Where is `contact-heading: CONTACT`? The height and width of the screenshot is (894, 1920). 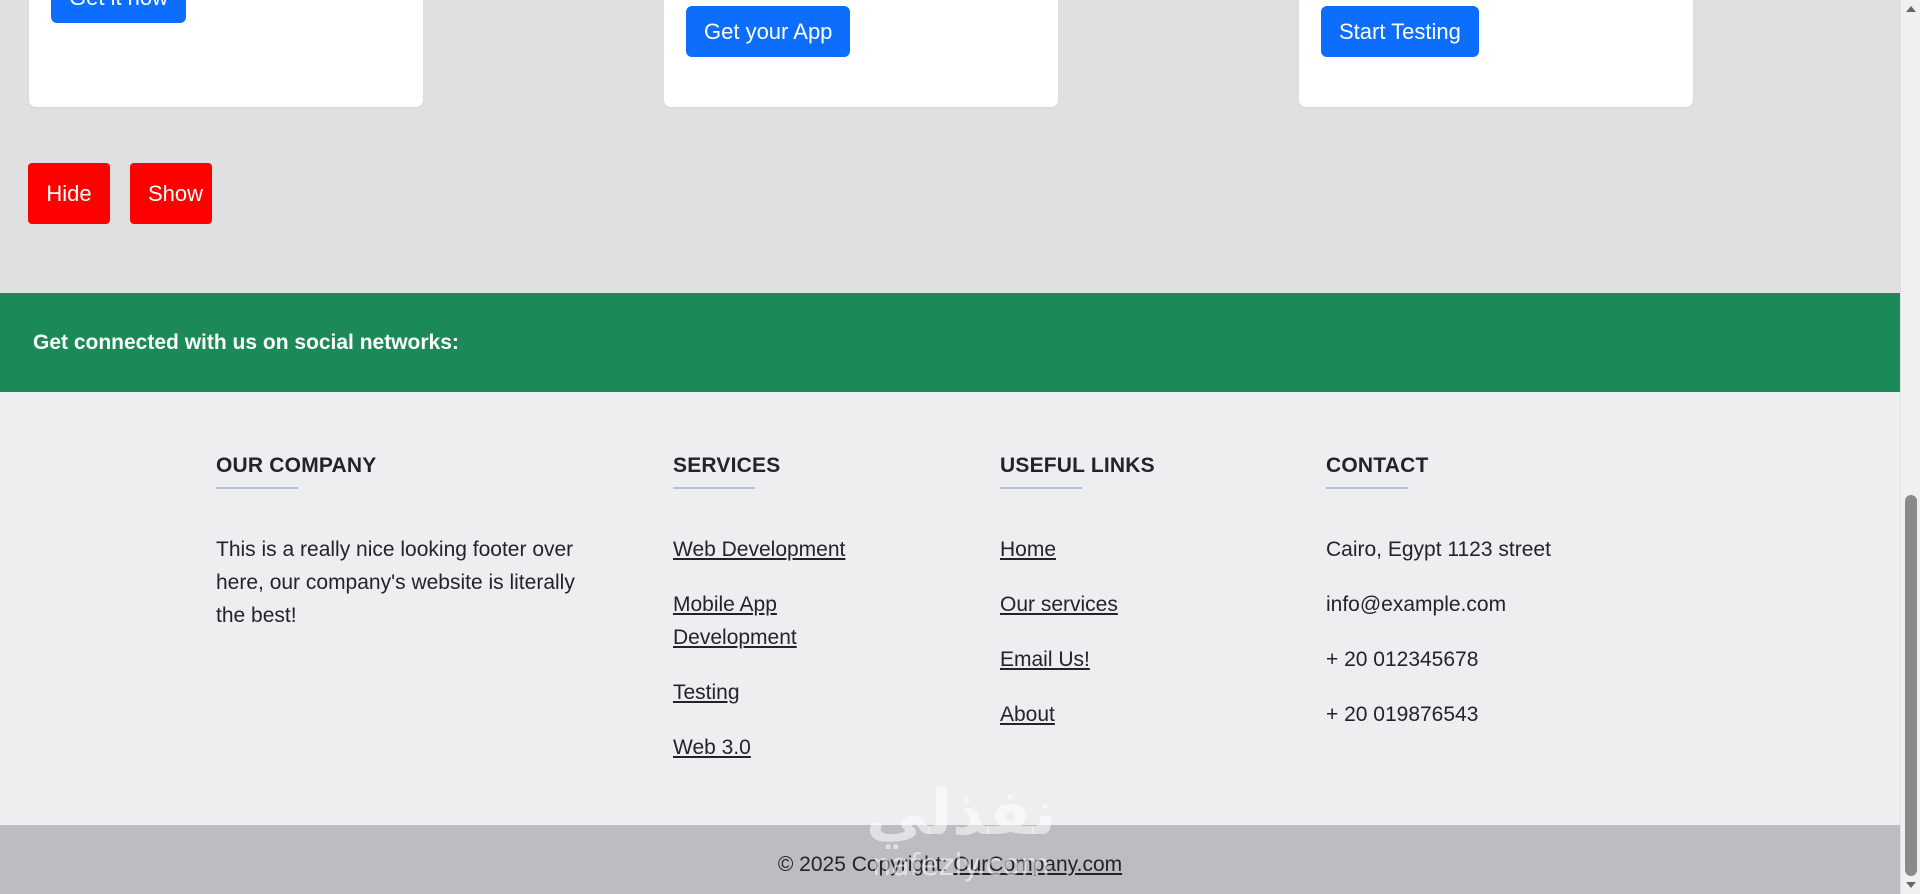
contact-heading: CONTACT is located at coordinates (1377, 465).